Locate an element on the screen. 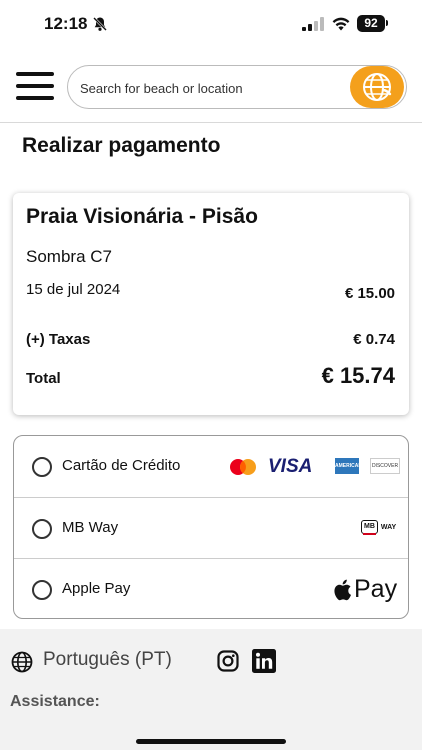 The width and height of the screenshot is (422, 750). total-value: € 15.74 is located at coordinates (358, 375).